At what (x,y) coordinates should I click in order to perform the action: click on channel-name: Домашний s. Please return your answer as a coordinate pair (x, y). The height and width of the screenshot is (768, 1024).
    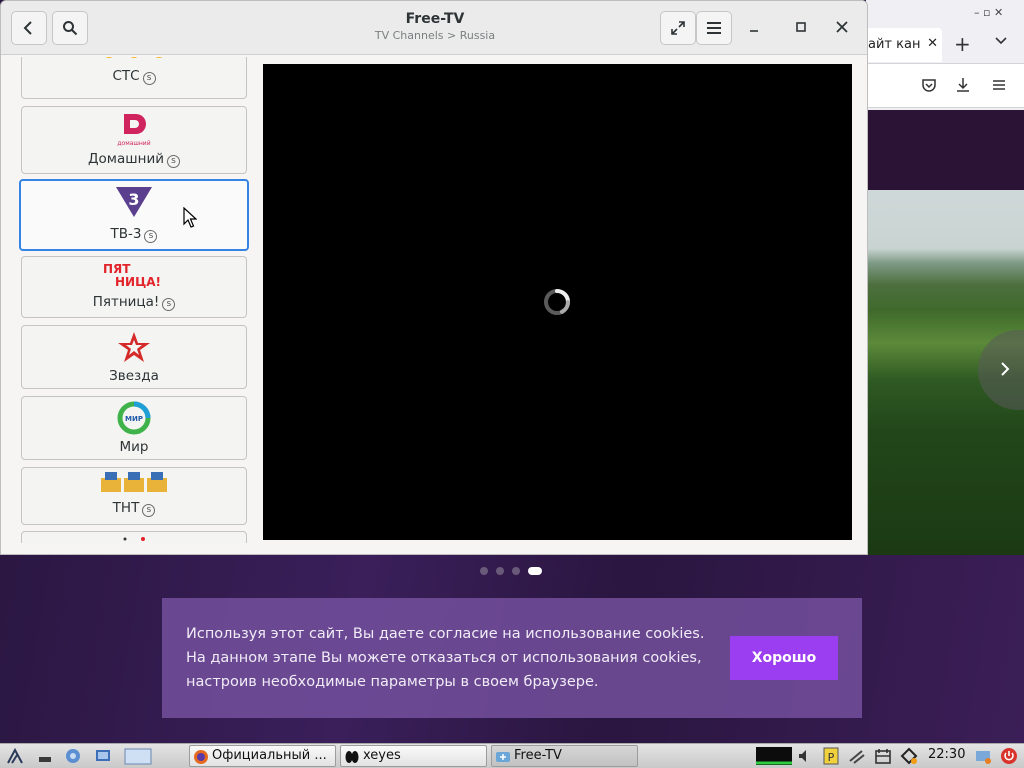
    Looking at the image, I should click on (134, 159).